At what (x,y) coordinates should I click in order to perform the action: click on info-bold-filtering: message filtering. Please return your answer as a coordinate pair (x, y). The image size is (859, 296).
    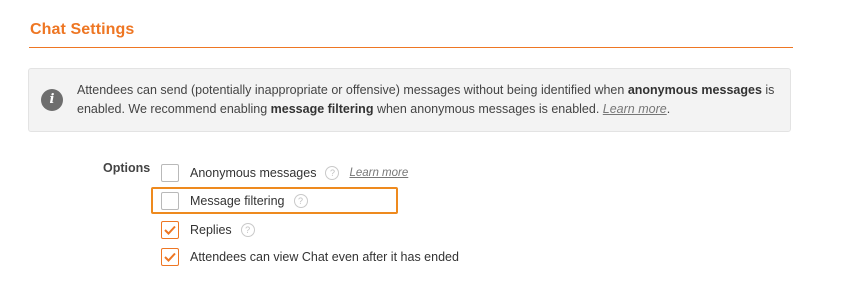
    Looking at the image, I should click on (322, 109).